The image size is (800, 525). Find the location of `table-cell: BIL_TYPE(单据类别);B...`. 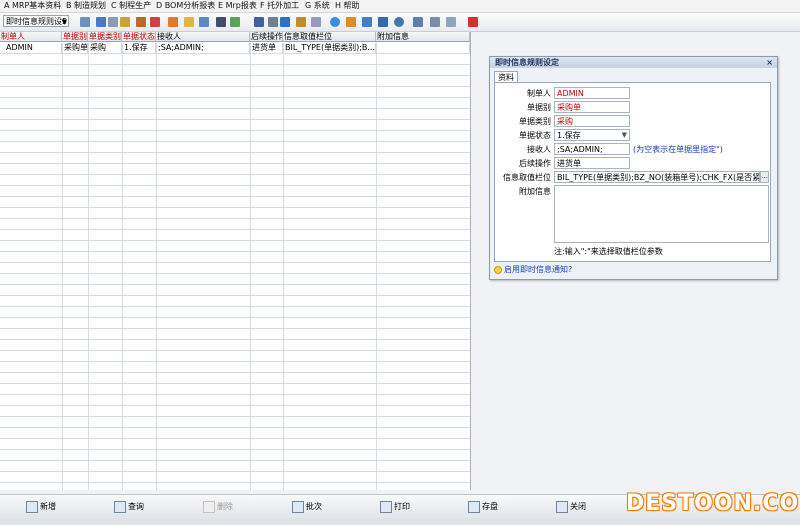

table-cell: BIL_TYPE(单据类别);B... is located at coordinates (329, 48).